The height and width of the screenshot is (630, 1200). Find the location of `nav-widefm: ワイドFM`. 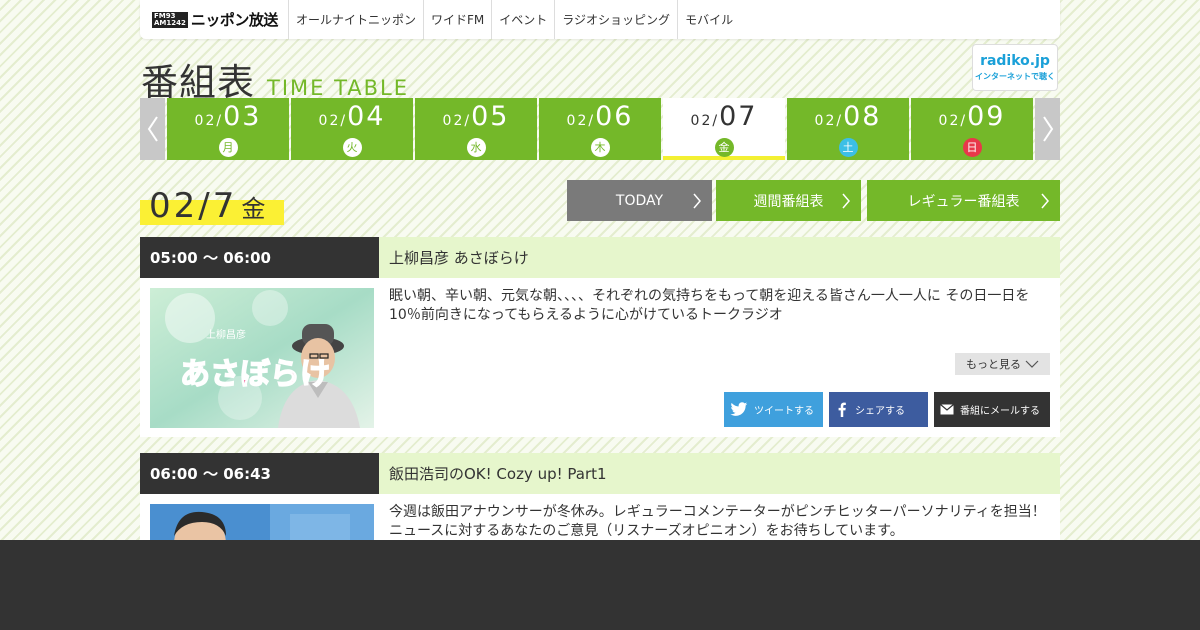

nav-widefm: ワイドFM is located at coordinates (457, 19).